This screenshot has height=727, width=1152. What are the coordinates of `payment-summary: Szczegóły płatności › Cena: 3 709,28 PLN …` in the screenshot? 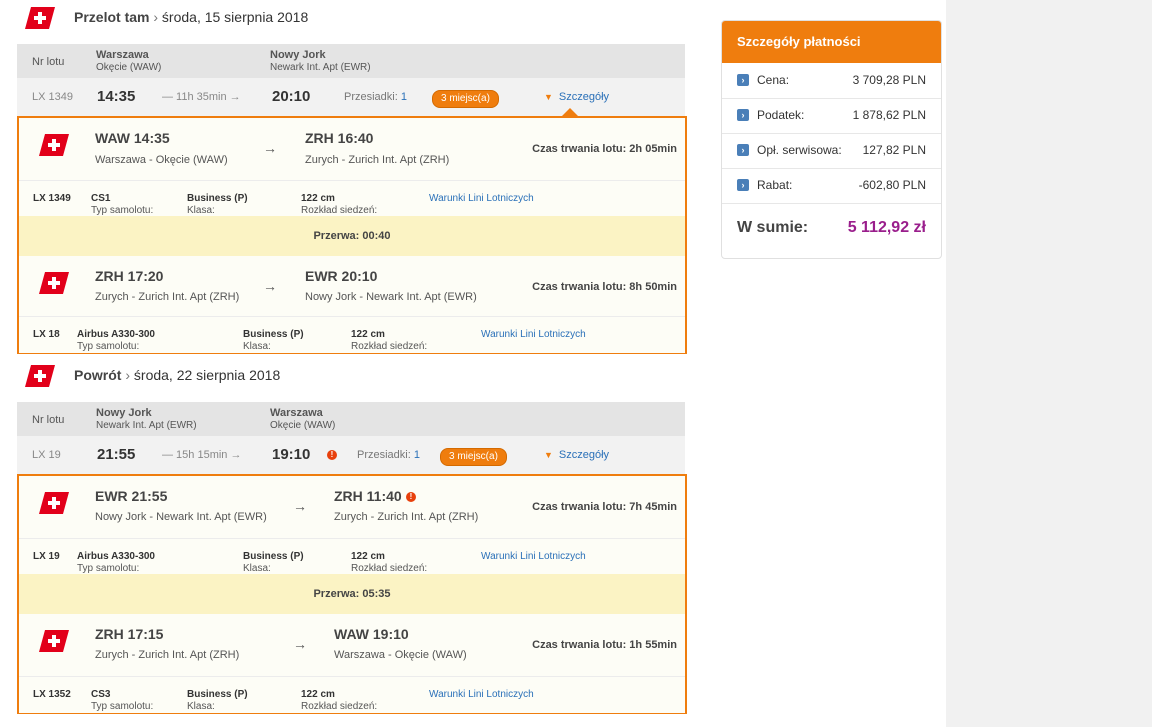 It's located at (831, 139).